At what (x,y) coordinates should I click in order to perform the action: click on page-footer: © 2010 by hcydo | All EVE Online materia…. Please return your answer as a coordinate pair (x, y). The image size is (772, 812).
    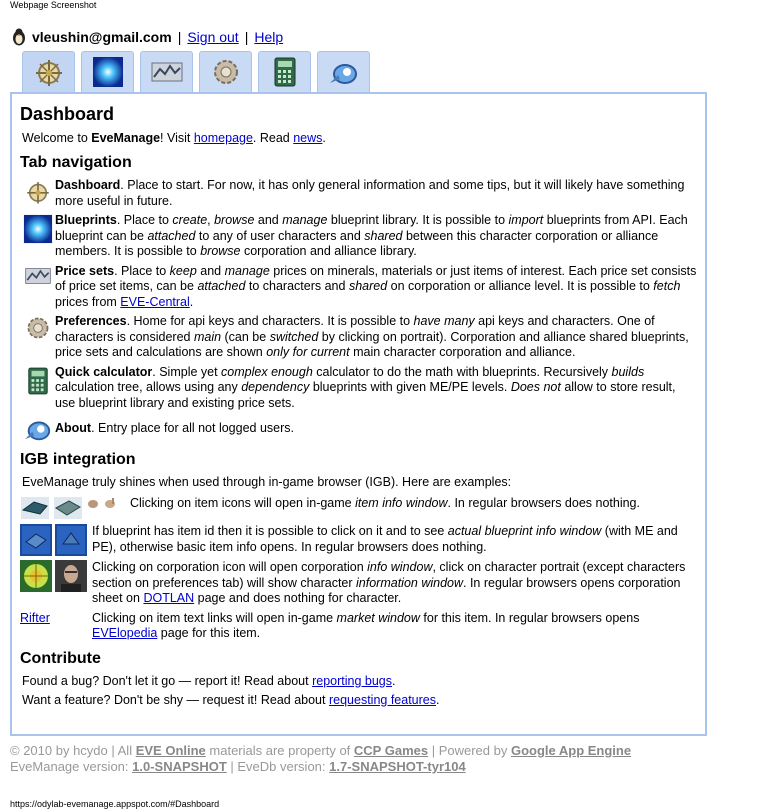
    Looking at the image, I should click on (320, 759).